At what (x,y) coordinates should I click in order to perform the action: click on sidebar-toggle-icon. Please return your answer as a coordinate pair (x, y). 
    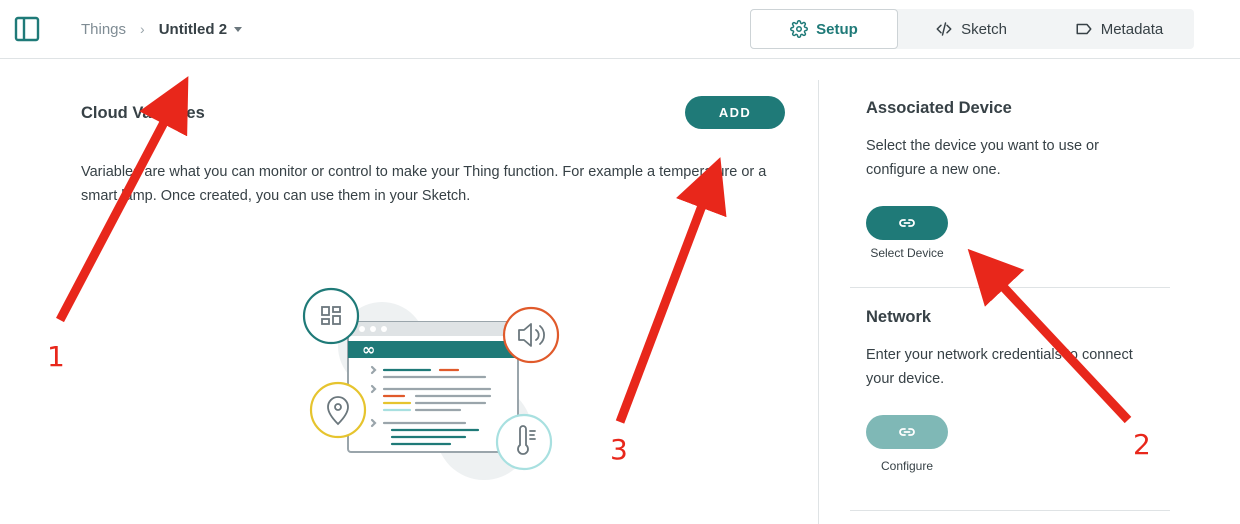
    Looking at the image, I should click on (27, 29).